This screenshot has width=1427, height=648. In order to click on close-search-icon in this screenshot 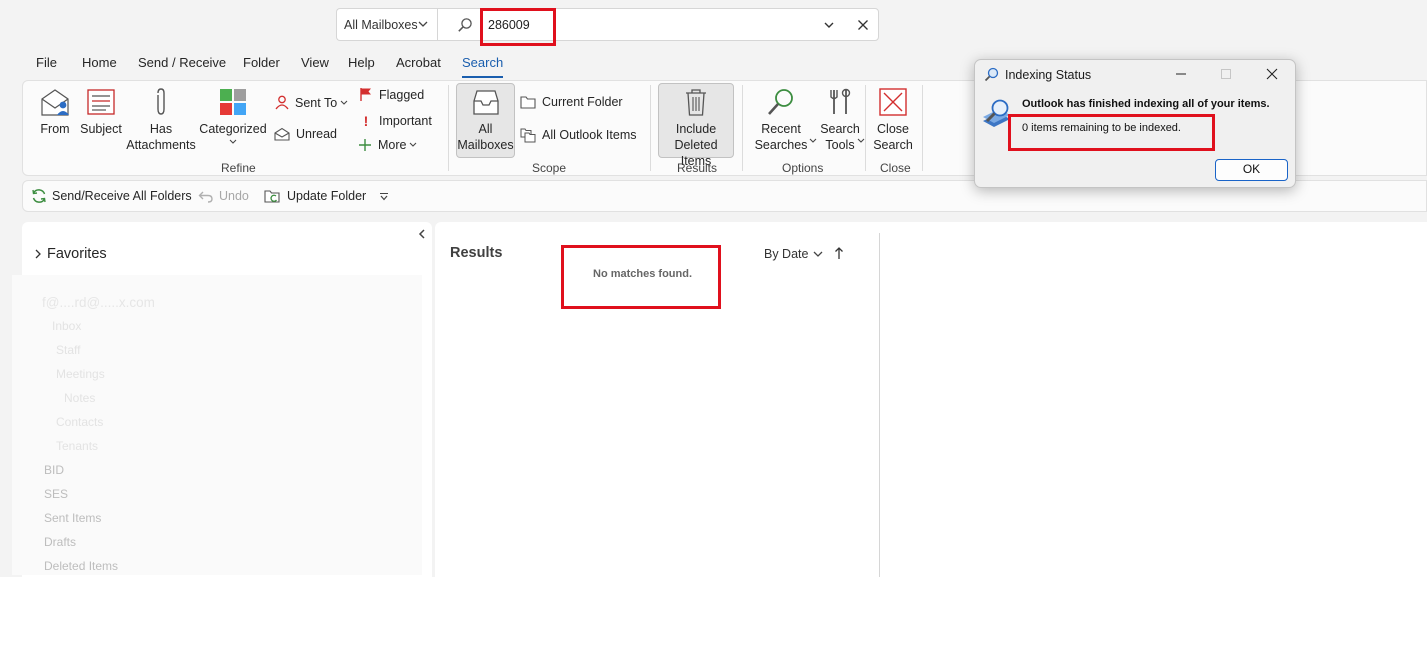, I will do `click(893, 102)`.